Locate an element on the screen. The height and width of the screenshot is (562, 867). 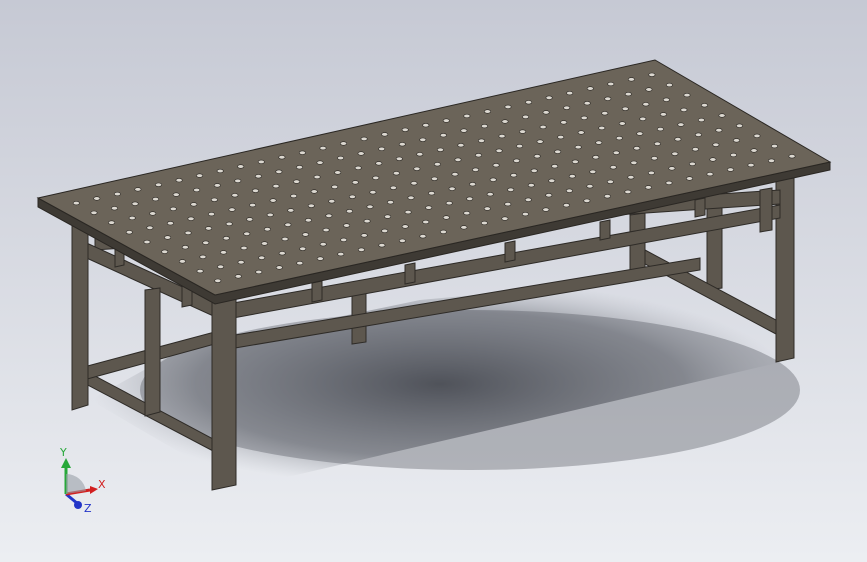
y-axis-arrow-icon is located at coordinates (66, 463).